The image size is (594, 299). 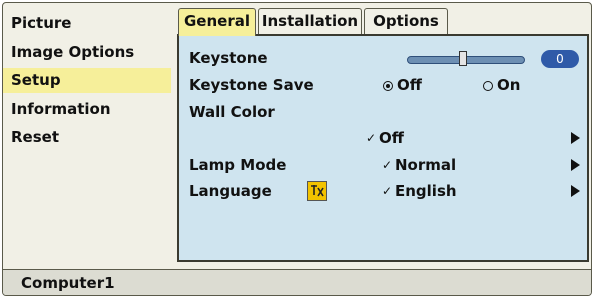 What do you see at coordinates (388, 86) in the screenshot?
I see `keystone-save-off-radio` at bounding box center [388, 86].